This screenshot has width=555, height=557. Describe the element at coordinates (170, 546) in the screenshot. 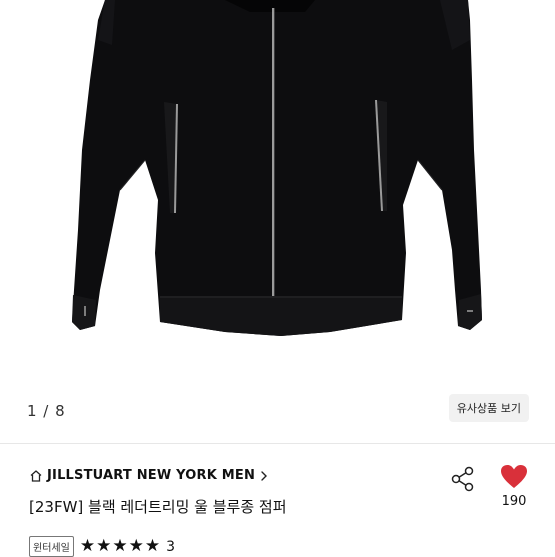

I see `review-count: 3` at that location.